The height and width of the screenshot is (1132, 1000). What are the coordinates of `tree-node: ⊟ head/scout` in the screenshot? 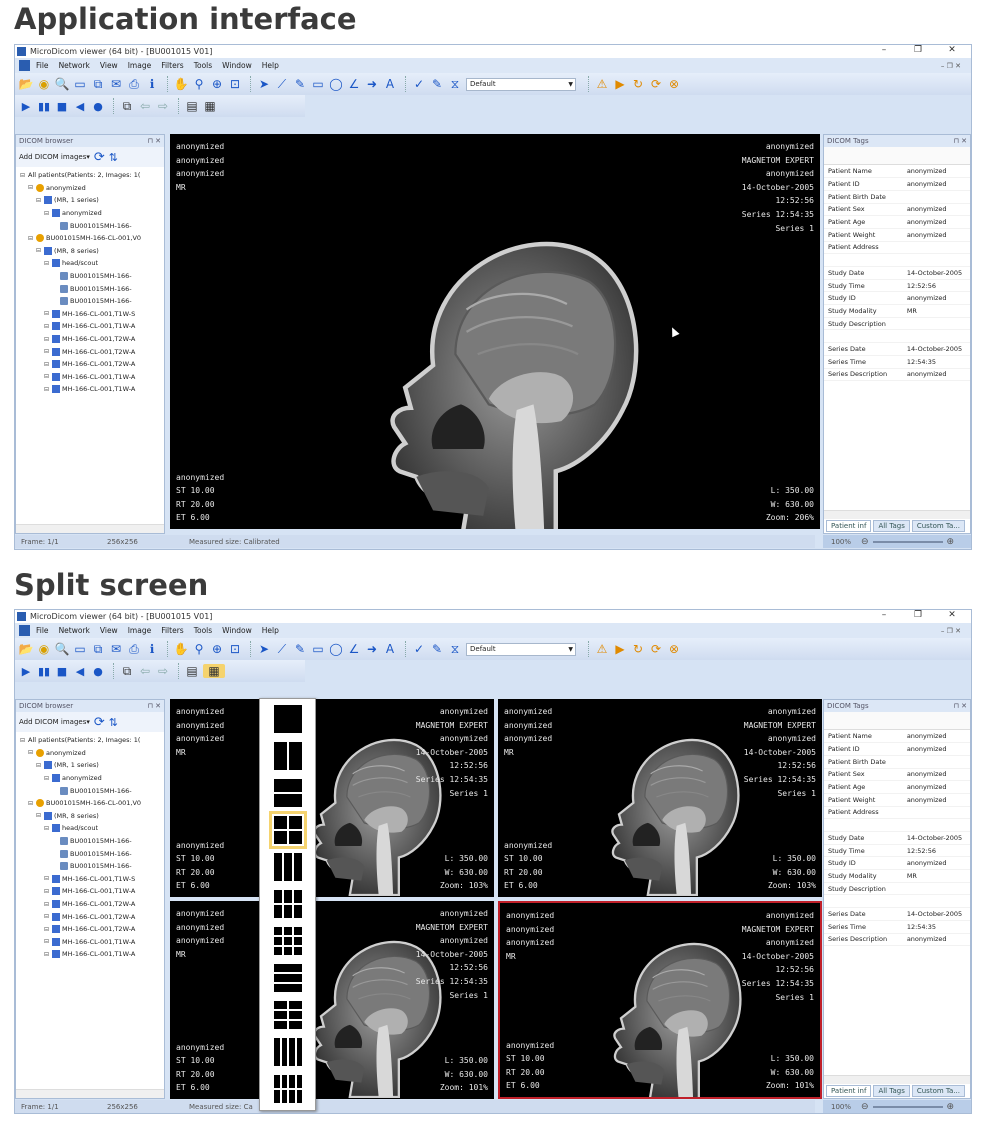 It's located at (91, 263).